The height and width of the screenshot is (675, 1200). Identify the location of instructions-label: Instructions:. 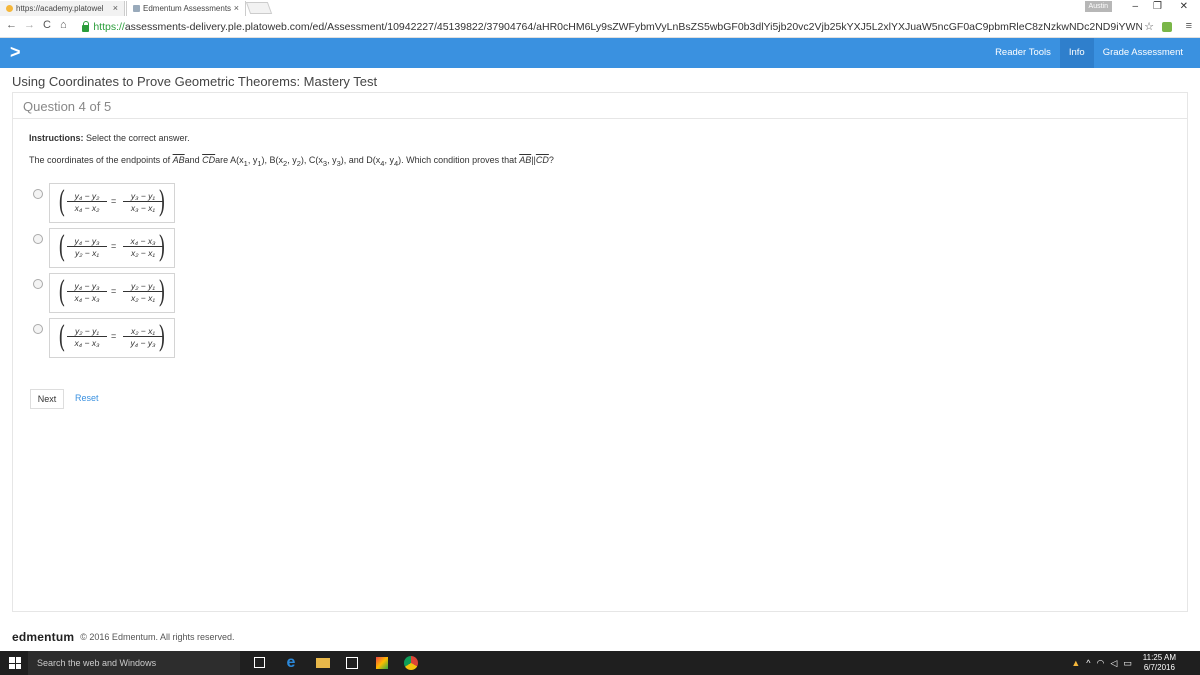
(56, 138).